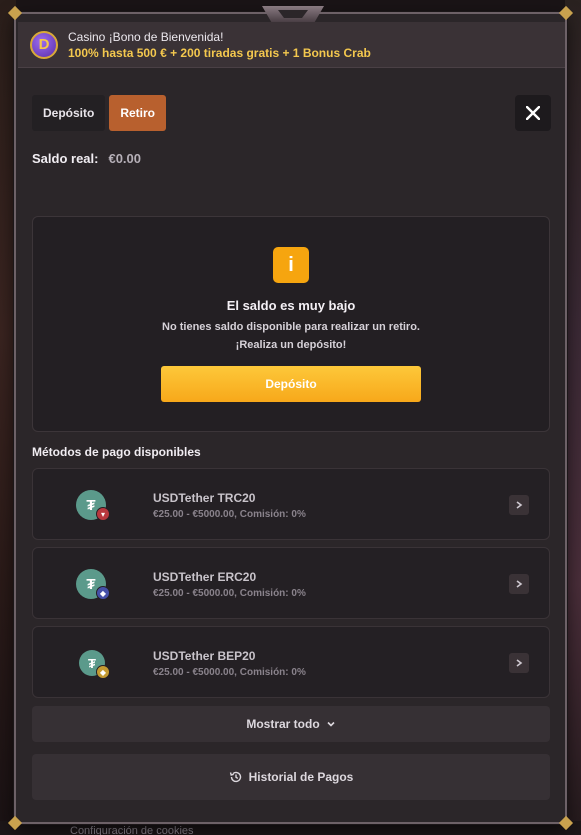 The width and height of the screenshot is (581, 835). Describe the element at coordinates (301, 777) in the screenshot. I see `payment-history-label: Historial de Pagos` at that location.